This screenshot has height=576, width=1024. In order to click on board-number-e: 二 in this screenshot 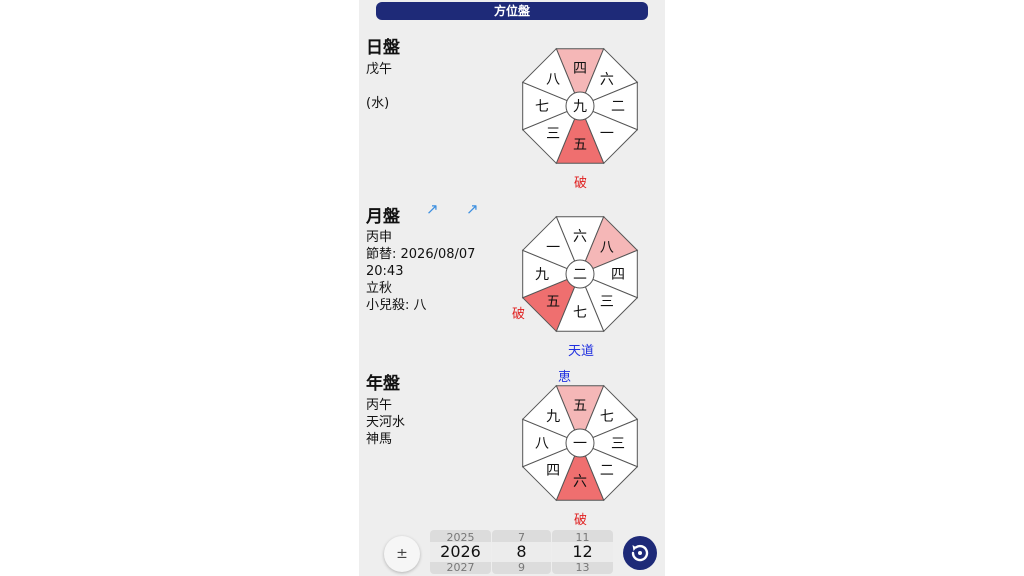, I will do `click(618, 107)`.